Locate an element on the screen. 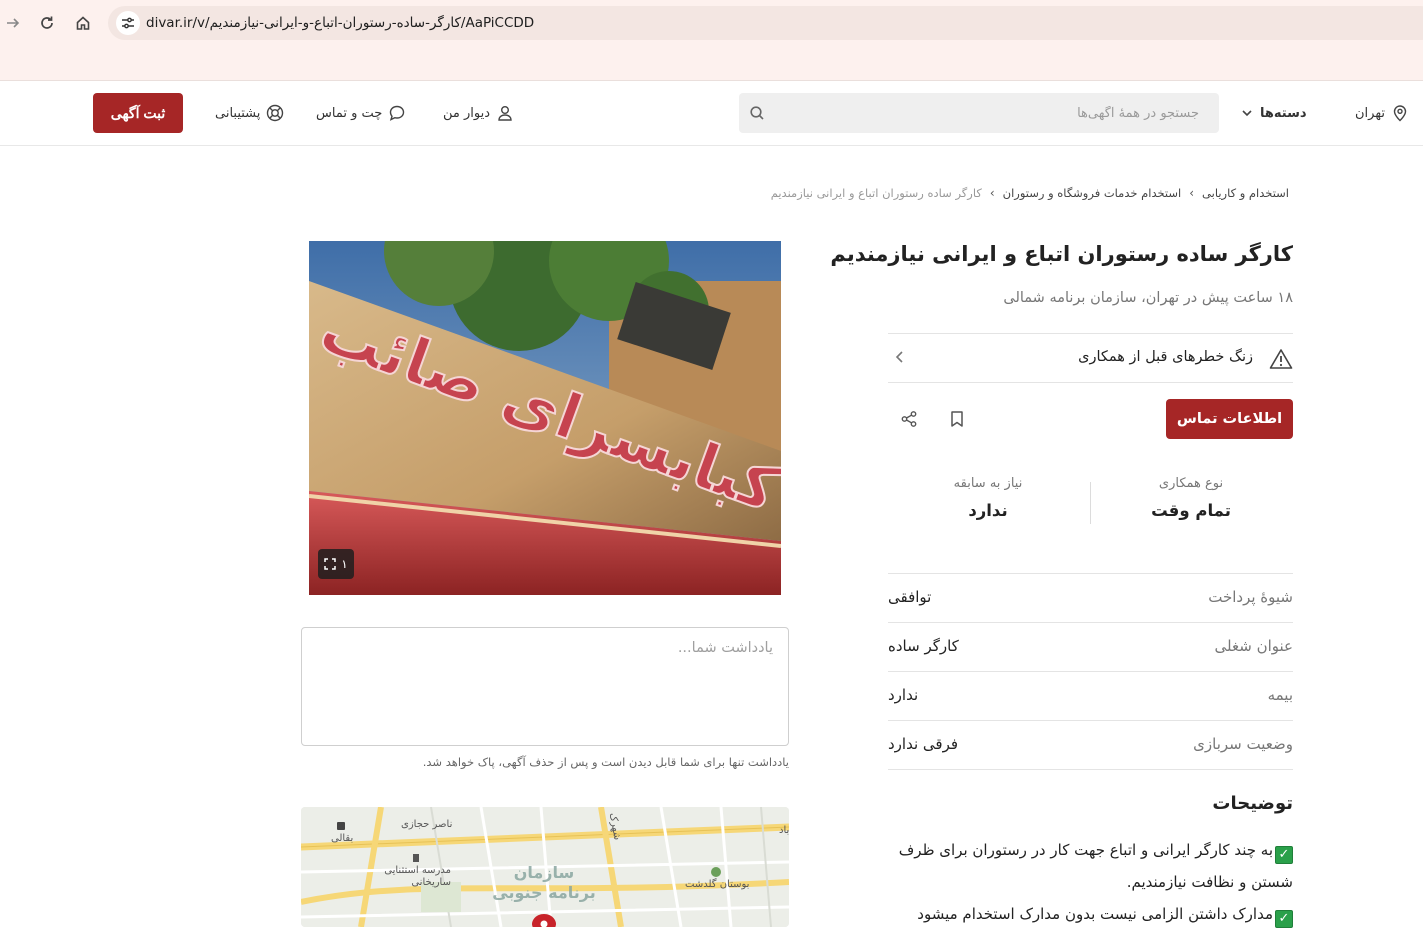 This screenshot has height=930, width=1423. search-box is located at coordinates (979, 113).